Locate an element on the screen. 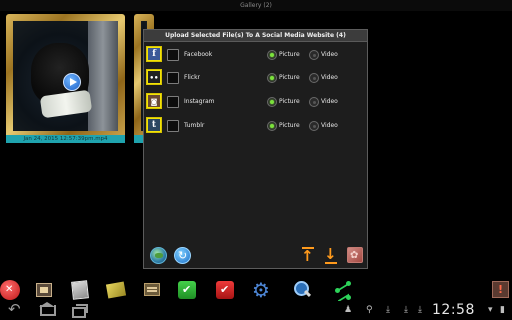  facebook-picture-radio is located at coordinates (272, 55).